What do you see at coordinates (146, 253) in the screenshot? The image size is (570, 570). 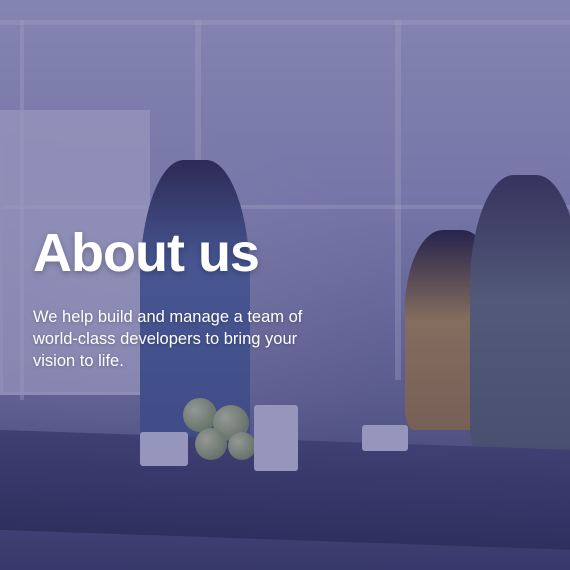 I see `page-title: About us` at bounding box center [146, 253].